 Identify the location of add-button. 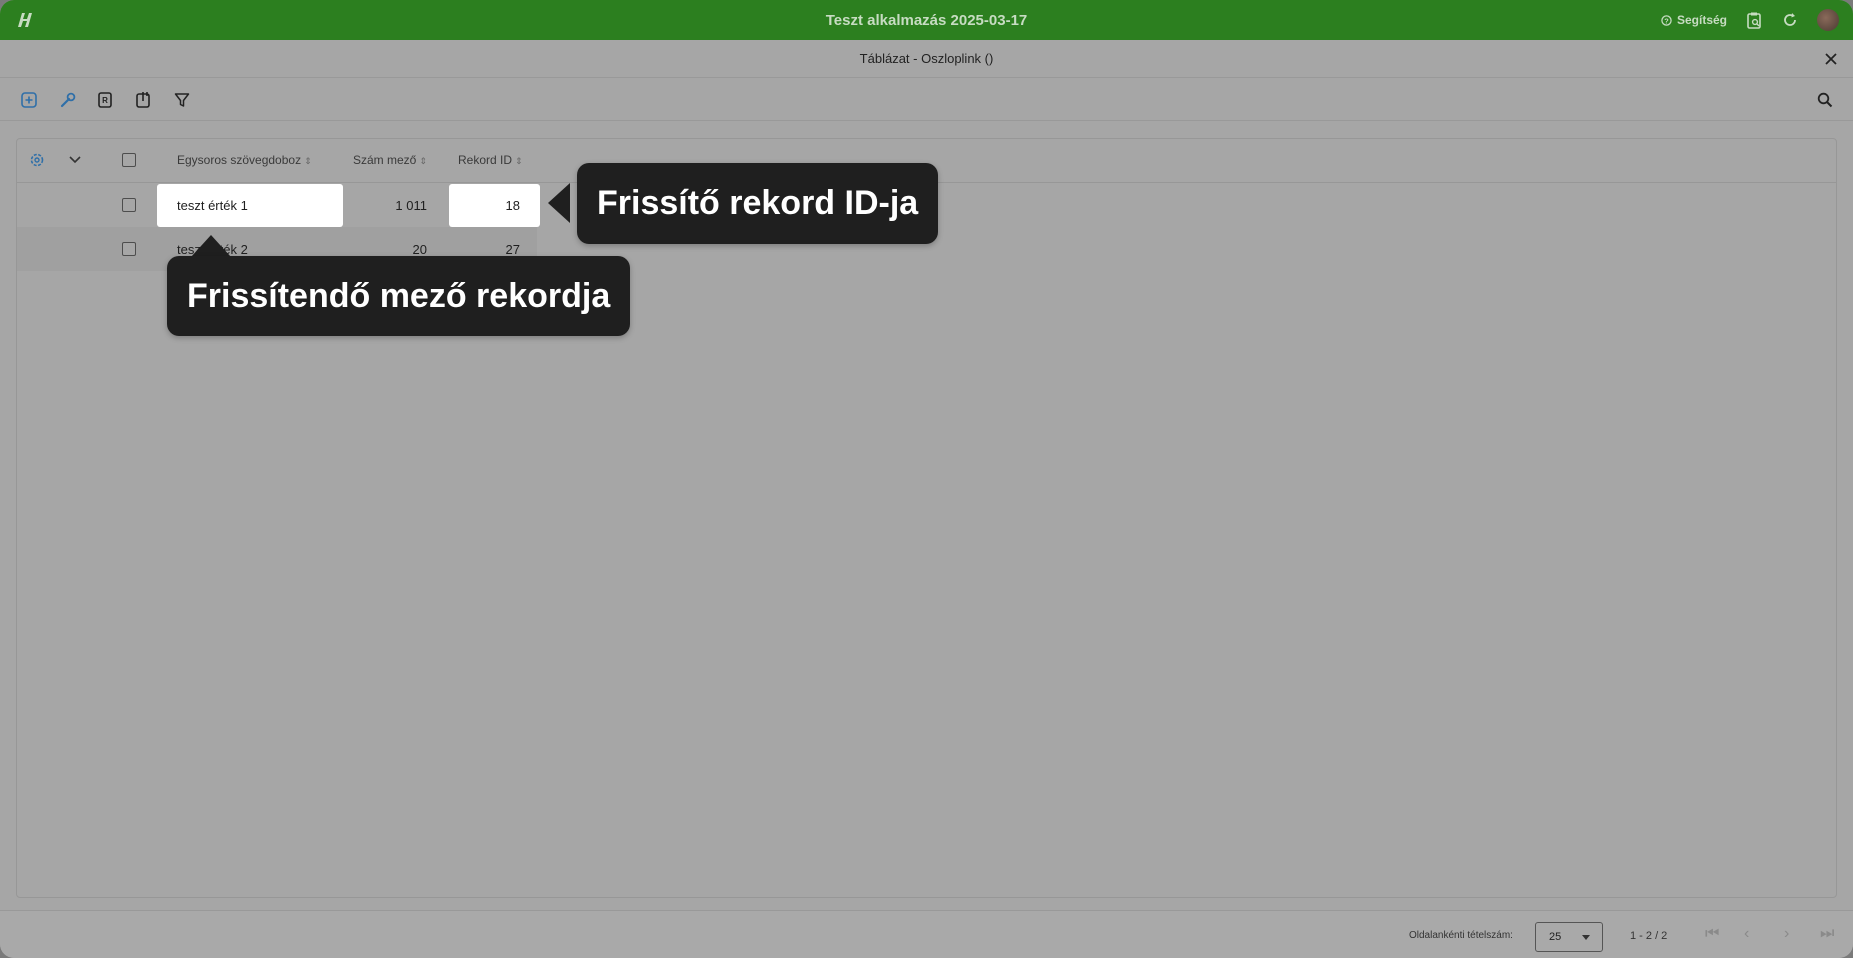
(29, 100).